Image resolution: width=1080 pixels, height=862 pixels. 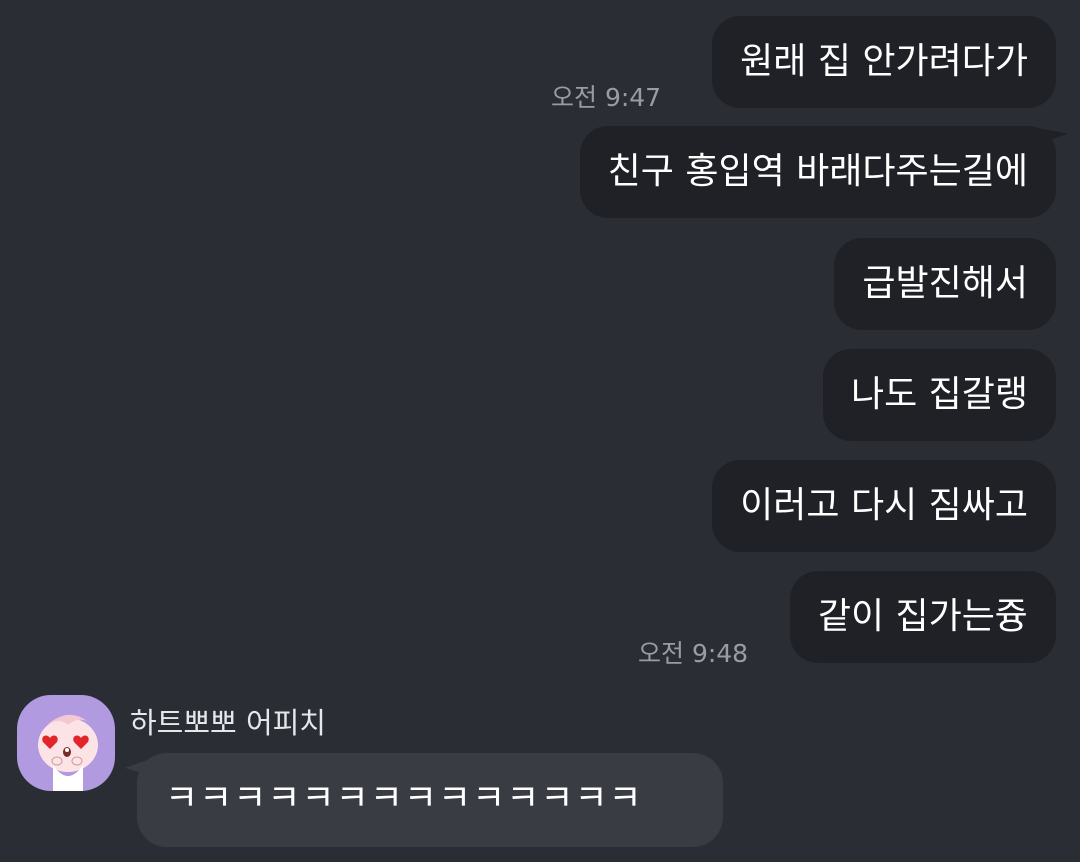 I want to click on apeach-heart-eyes-icon, so click(x=68, y=752).